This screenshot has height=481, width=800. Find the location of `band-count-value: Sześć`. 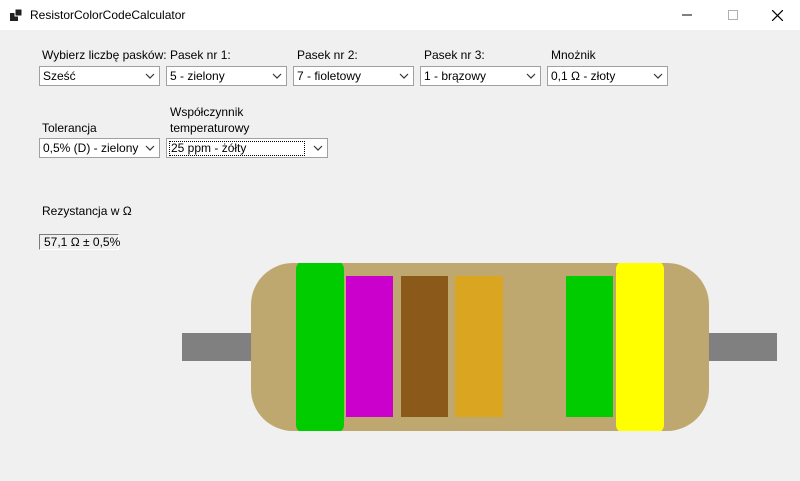

band-count-value: Sześć is located at coordinates (59, 76).